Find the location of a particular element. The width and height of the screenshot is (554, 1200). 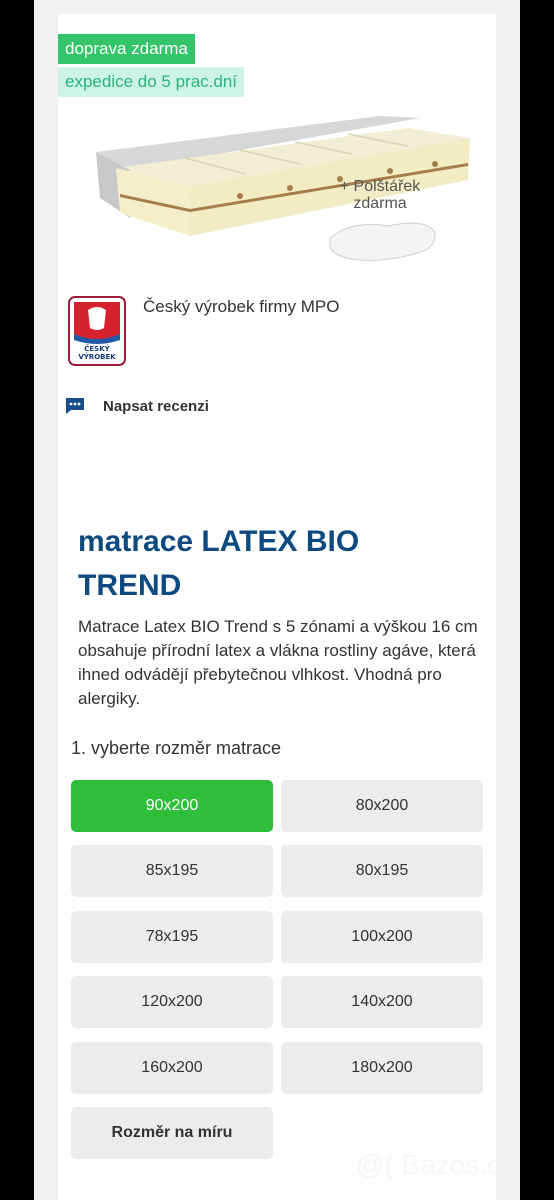

promo-line-1: + Polštářek is located at coordinates (380, 186).